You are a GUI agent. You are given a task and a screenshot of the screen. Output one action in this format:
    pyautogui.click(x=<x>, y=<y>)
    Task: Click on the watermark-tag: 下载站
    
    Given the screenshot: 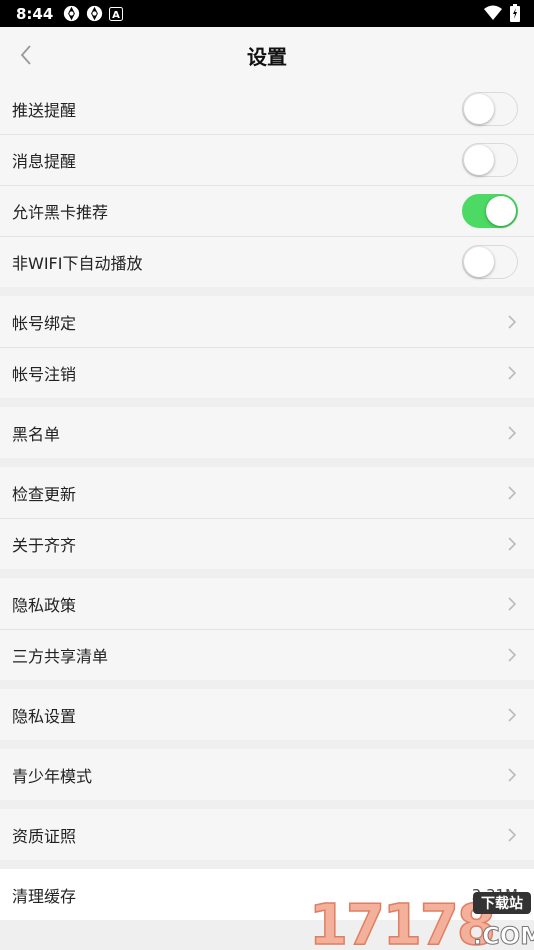 What is the action you would take?
    pyautogui.click(x=502, y=903)
    